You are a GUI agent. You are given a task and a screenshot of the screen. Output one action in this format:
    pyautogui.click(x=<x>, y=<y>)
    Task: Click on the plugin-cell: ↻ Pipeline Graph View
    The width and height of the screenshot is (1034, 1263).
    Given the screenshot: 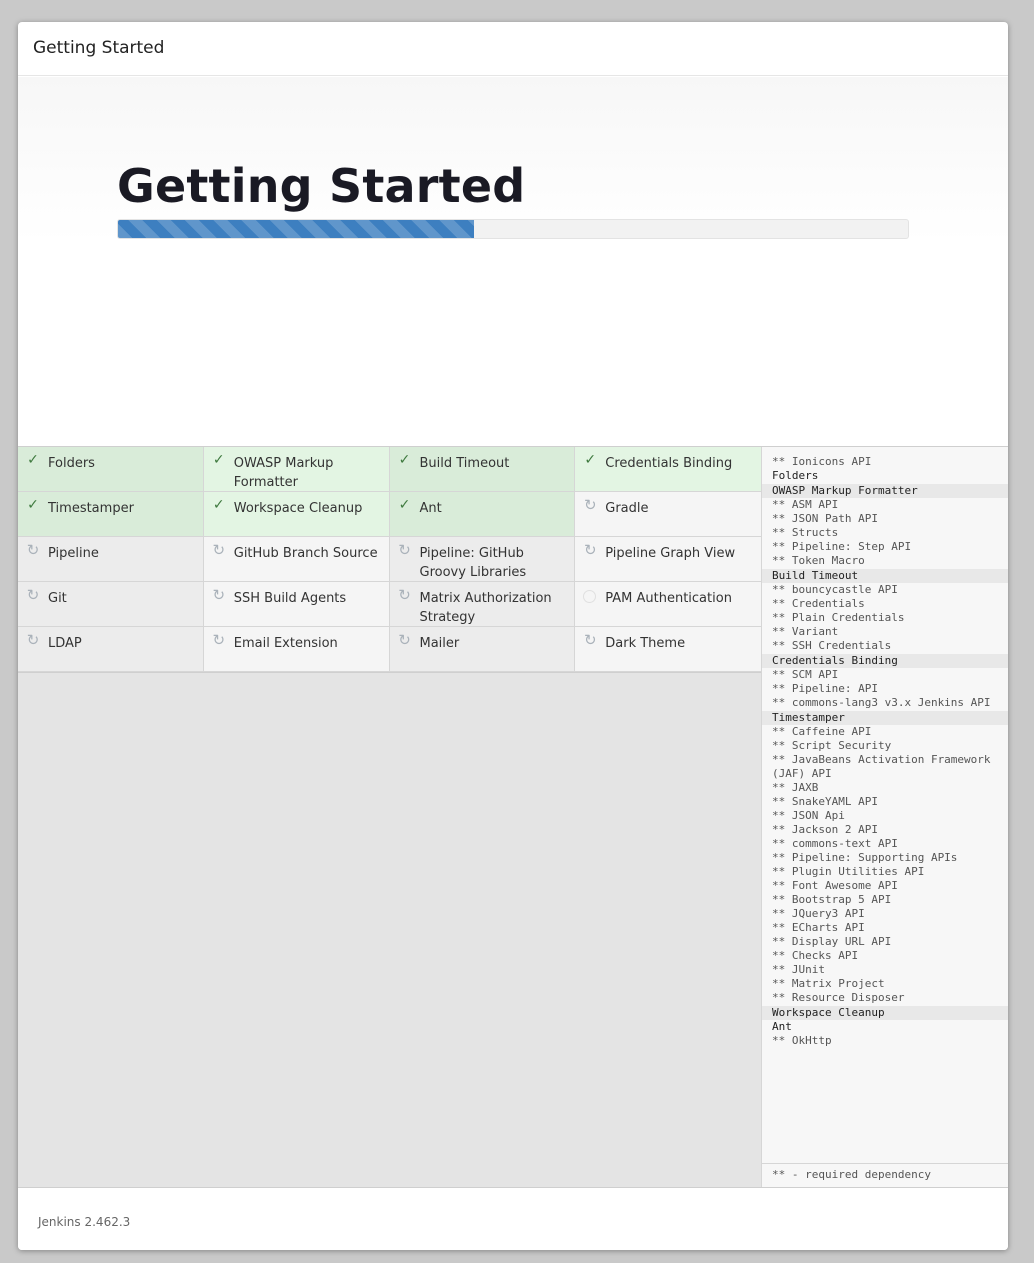 What is the action you would take?
    pyautogui.click(x=668, y=559)
    